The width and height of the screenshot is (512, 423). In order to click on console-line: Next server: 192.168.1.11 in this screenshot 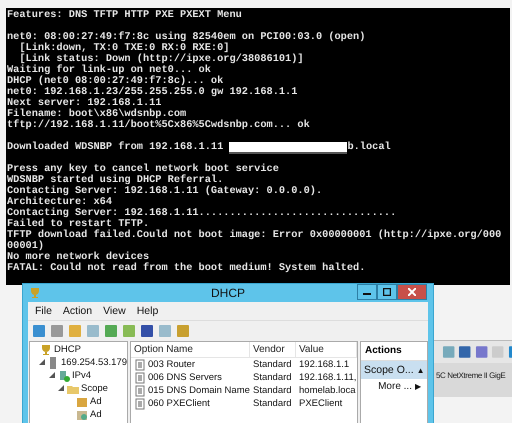, I will do `click(84, 103)`.